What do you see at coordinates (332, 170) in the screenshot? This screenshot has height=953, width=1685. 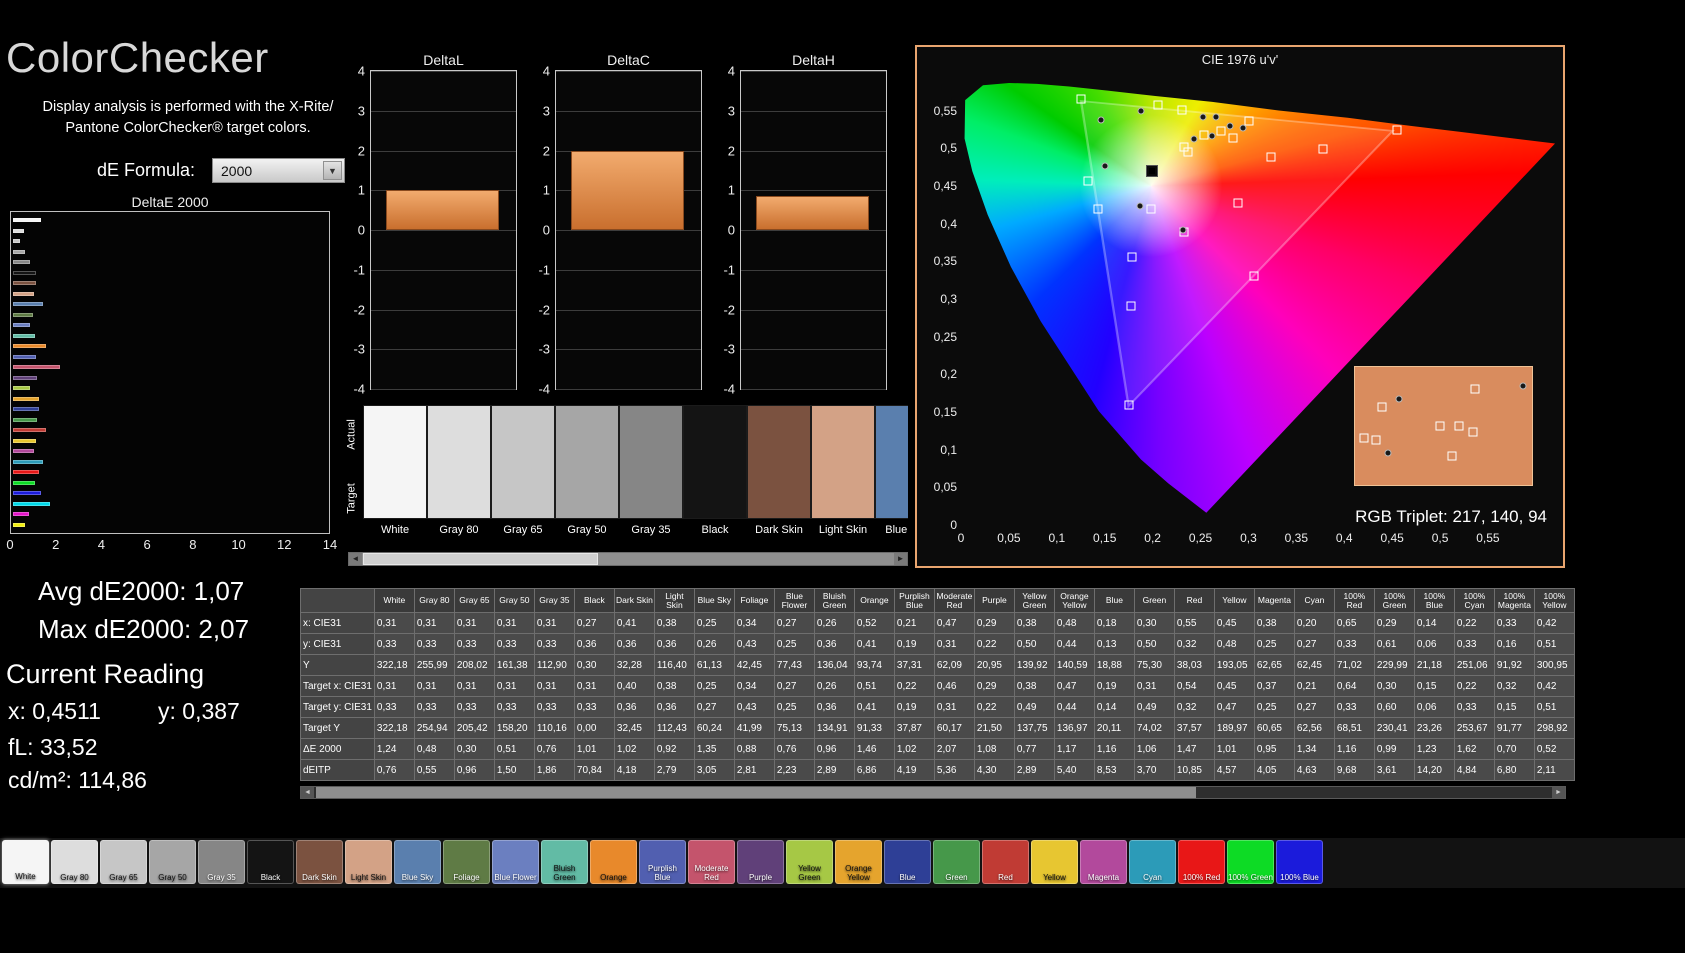 I see `chevron-down-icon: ▼` at bounding box center [332, 170].